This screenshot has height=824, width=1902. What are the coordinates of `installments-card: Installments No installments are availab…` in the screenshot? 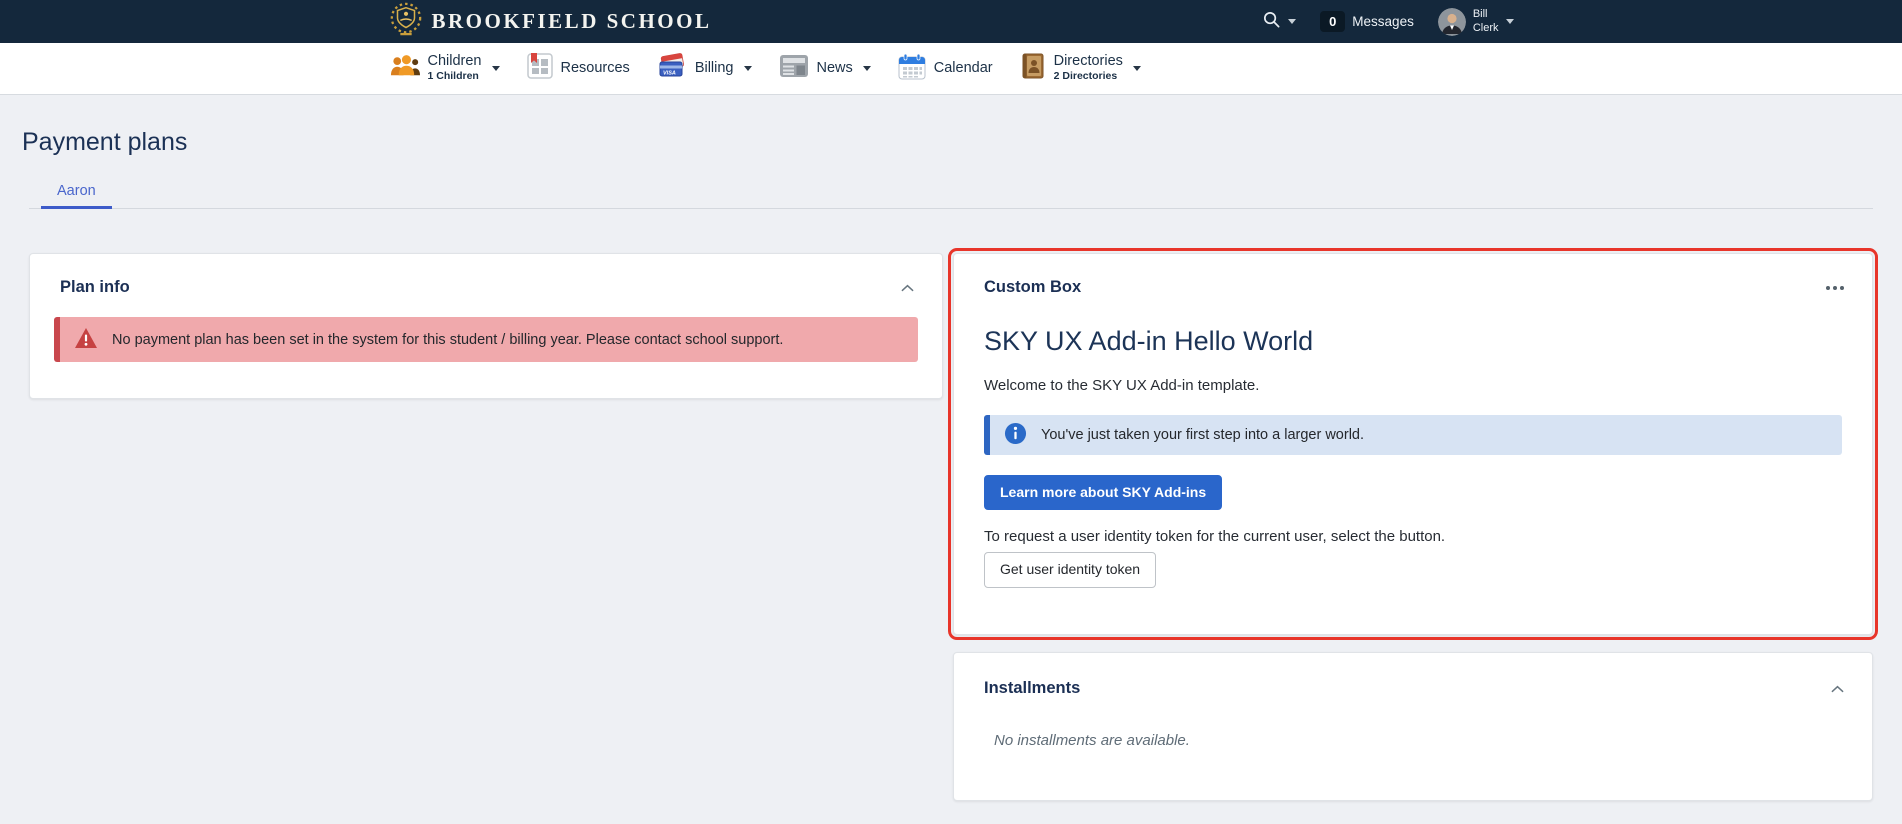 It's located at (1413, 726).